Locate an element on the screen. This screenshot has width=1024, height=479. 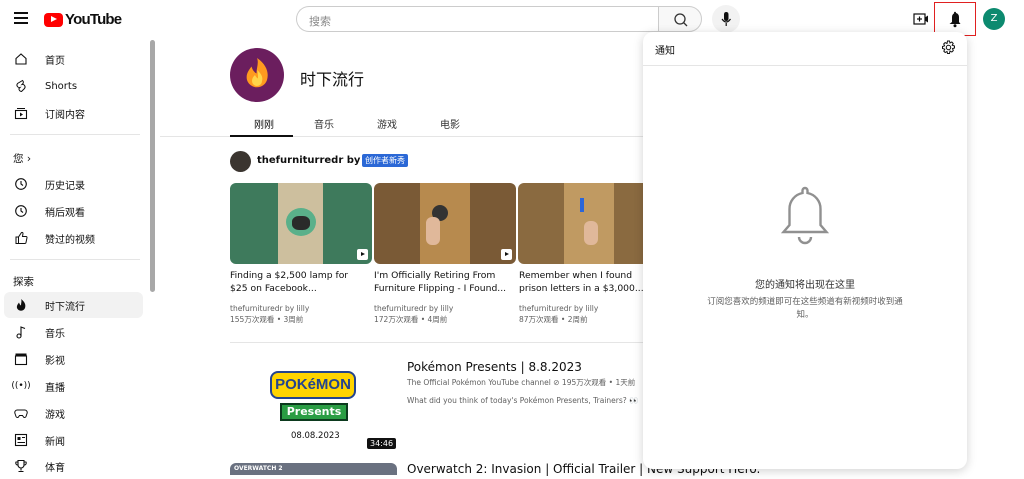
sidebar-item-trending: 时下流行 is located at coordinates (73, 305).